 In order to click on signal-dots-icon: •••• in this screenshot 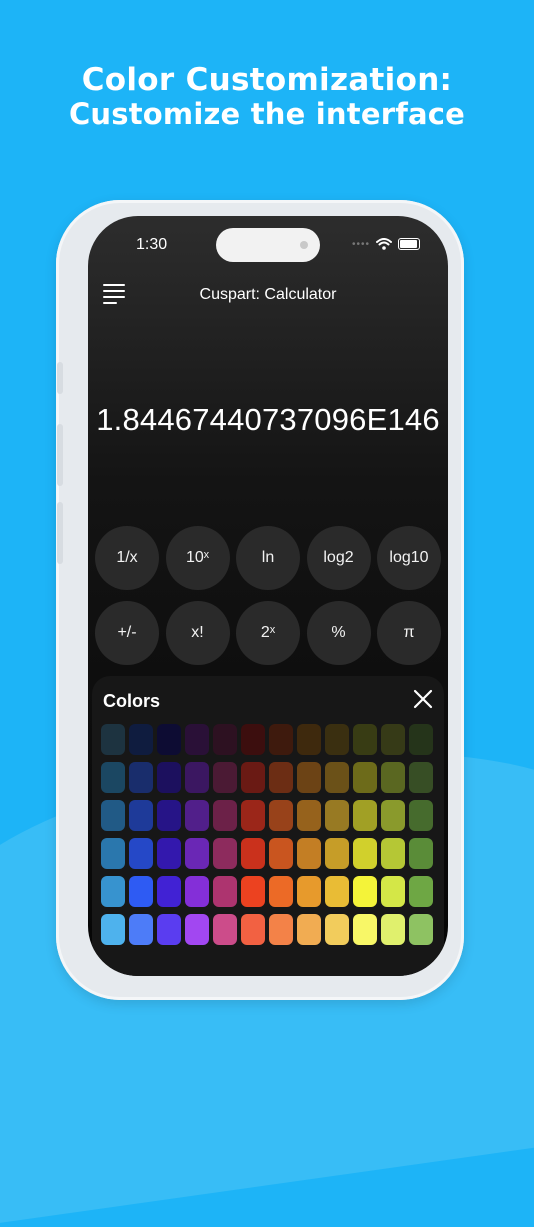, I will do `click(360, 244)`.